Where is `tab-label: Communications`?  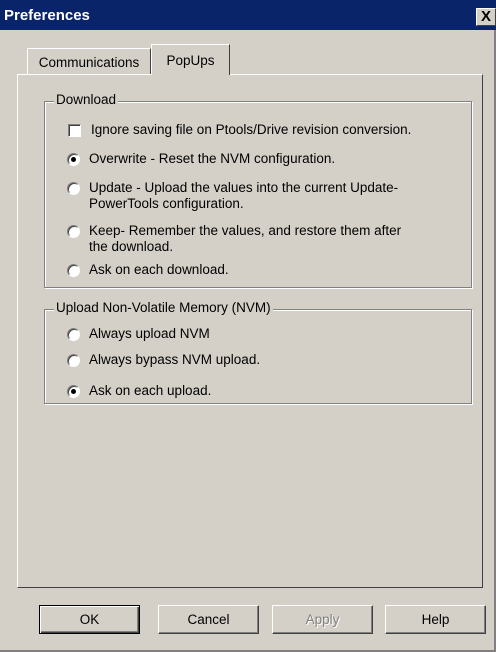 tab-label: Communications is located at coordinates (89, 62).